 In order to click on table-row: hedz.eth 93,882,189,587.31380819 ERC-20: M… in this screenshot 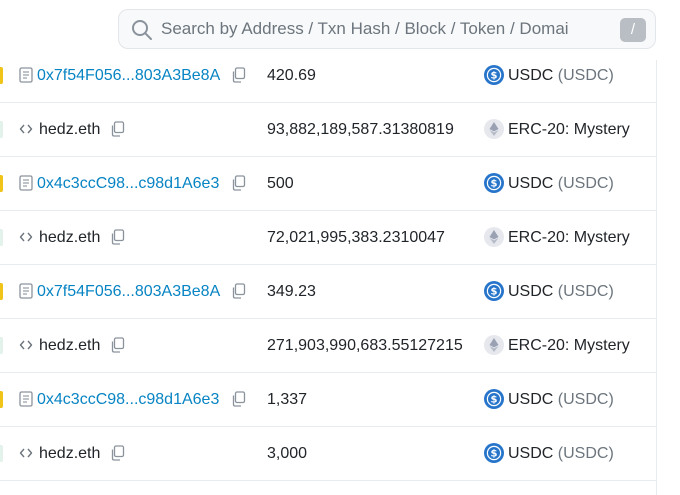, I will do `click(328, 130)`.